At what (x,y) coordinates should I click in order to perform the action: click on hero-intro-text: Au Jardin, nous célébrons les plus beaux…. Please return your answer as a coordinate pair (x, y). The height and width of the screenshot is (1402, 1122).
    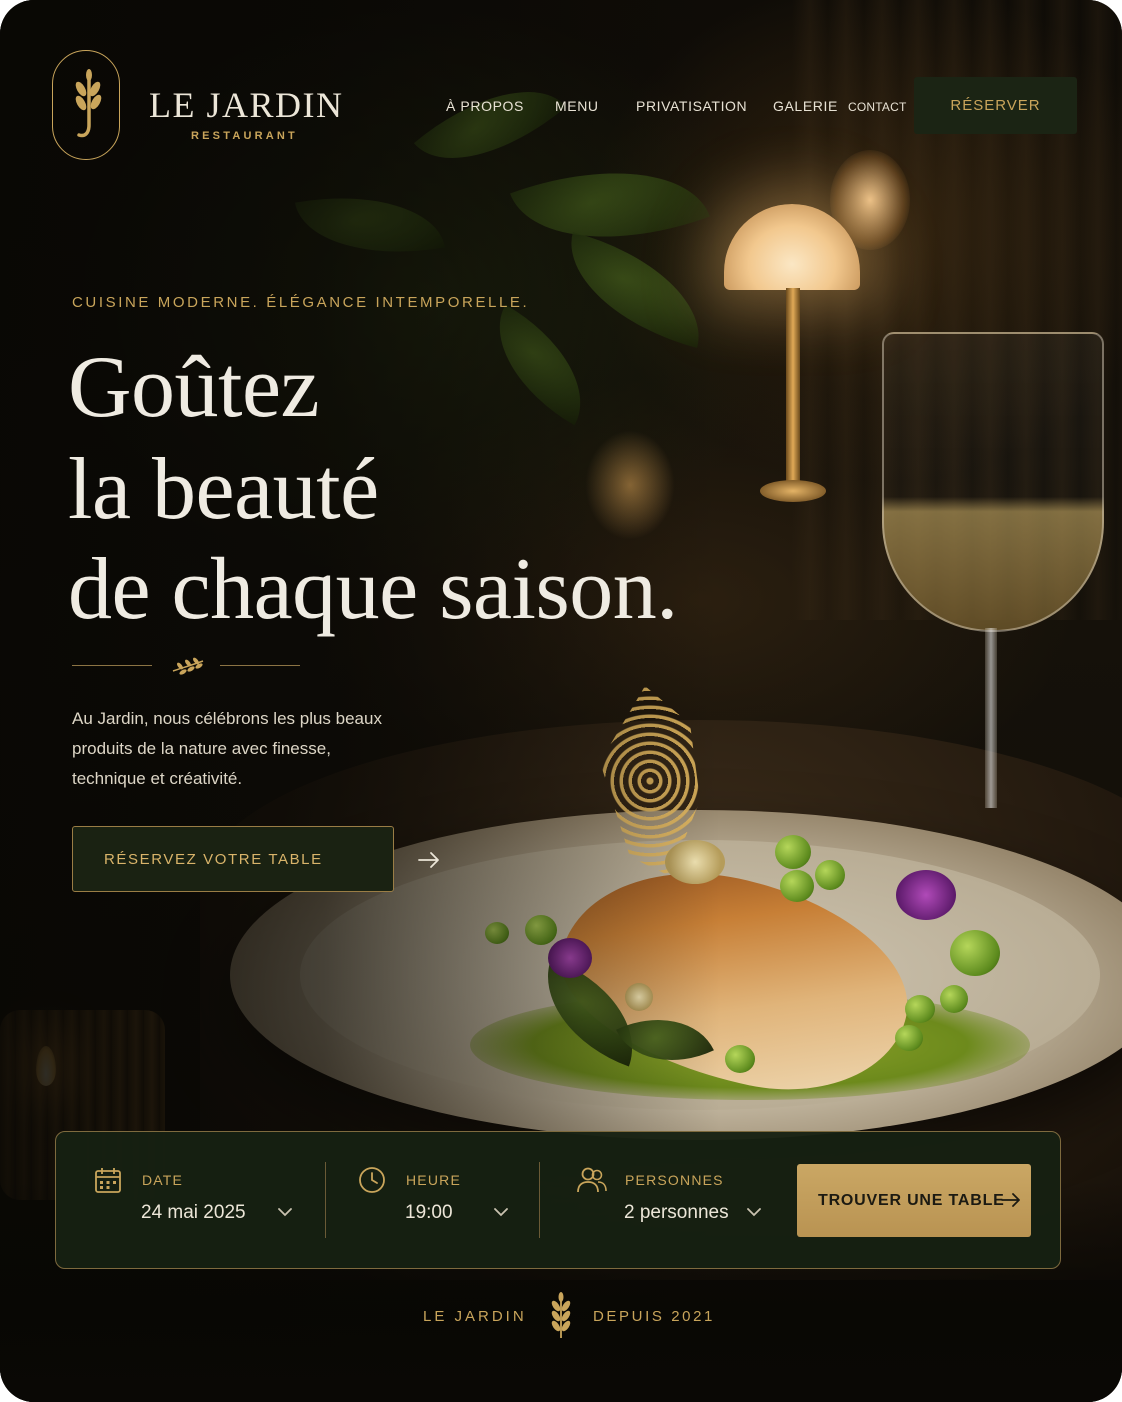
    Looking at the image, I should click on (227, 748).